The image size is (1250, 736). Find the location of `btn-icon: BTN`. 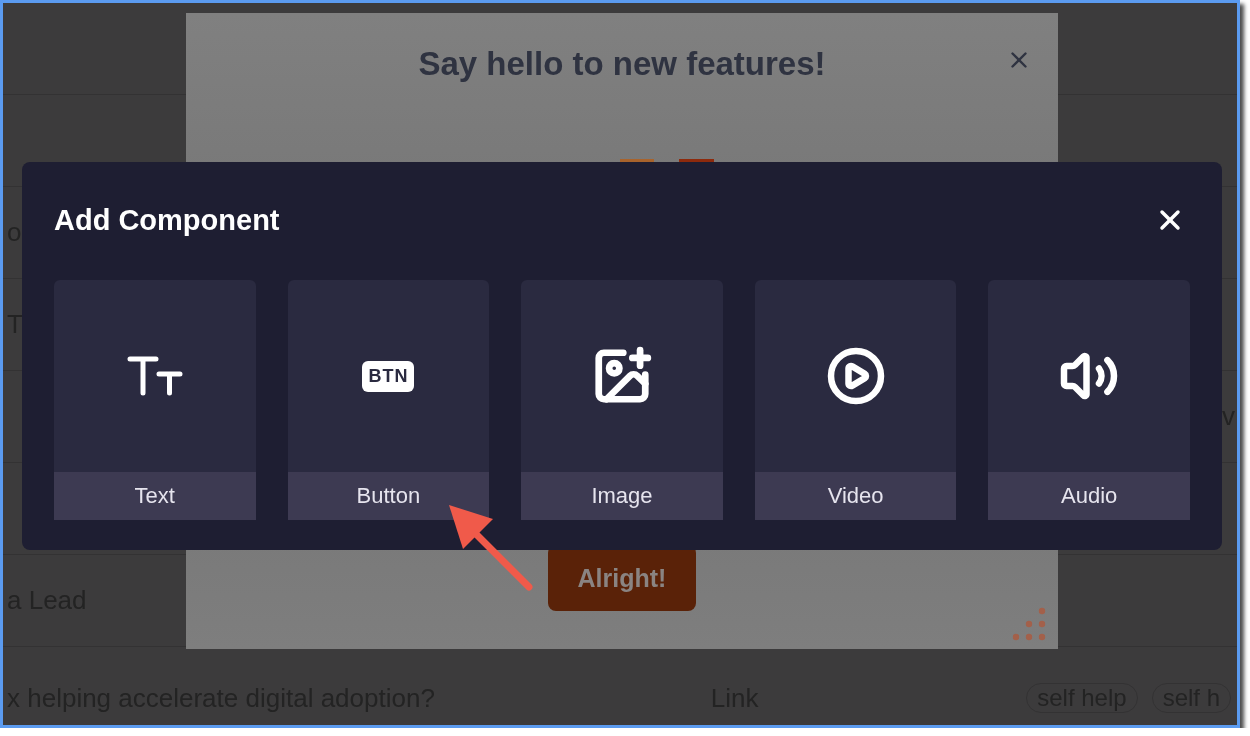

btn-icon: BTN is located at coordinates (388, 376).